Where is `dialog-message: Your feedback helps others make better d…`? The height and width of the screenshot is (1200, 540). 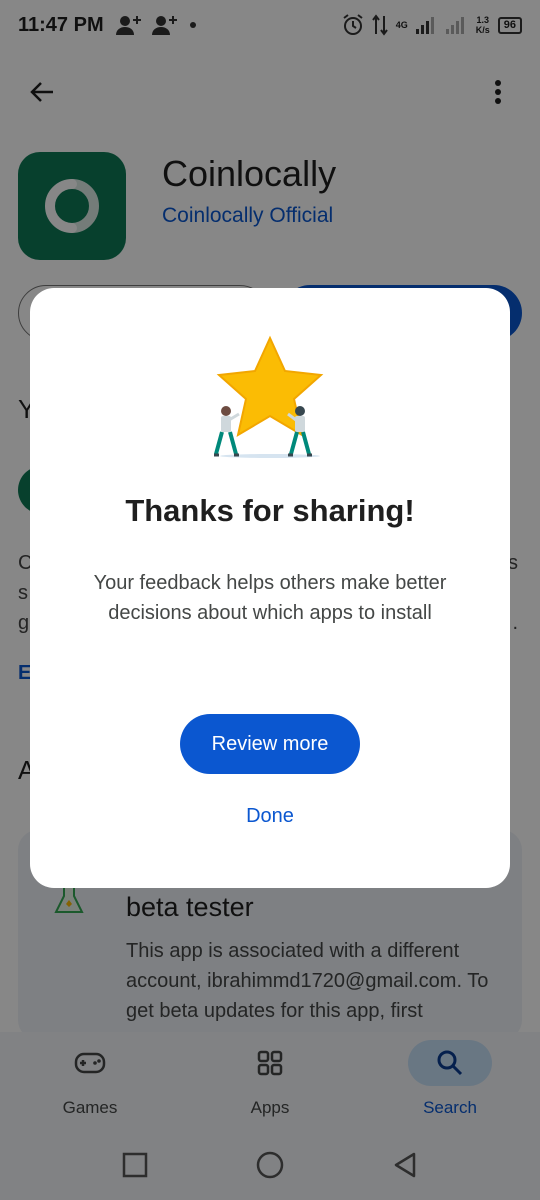 dialog-message: Your feedback helps others make better d… is located at coordinates (270, 598).